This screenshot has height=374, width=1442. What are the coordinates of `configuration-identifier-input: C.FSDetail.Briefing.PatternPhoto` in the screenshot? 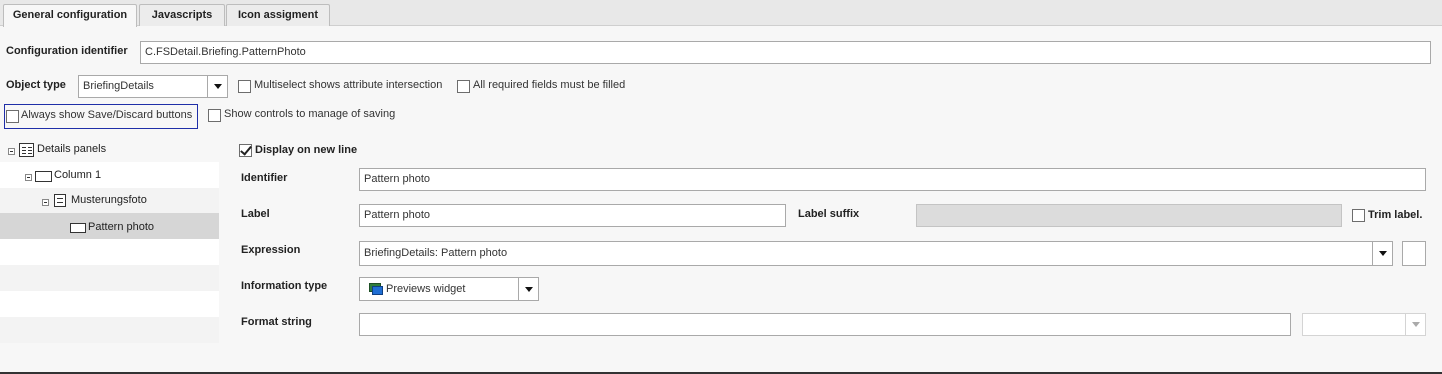 It's located at (785, 52).